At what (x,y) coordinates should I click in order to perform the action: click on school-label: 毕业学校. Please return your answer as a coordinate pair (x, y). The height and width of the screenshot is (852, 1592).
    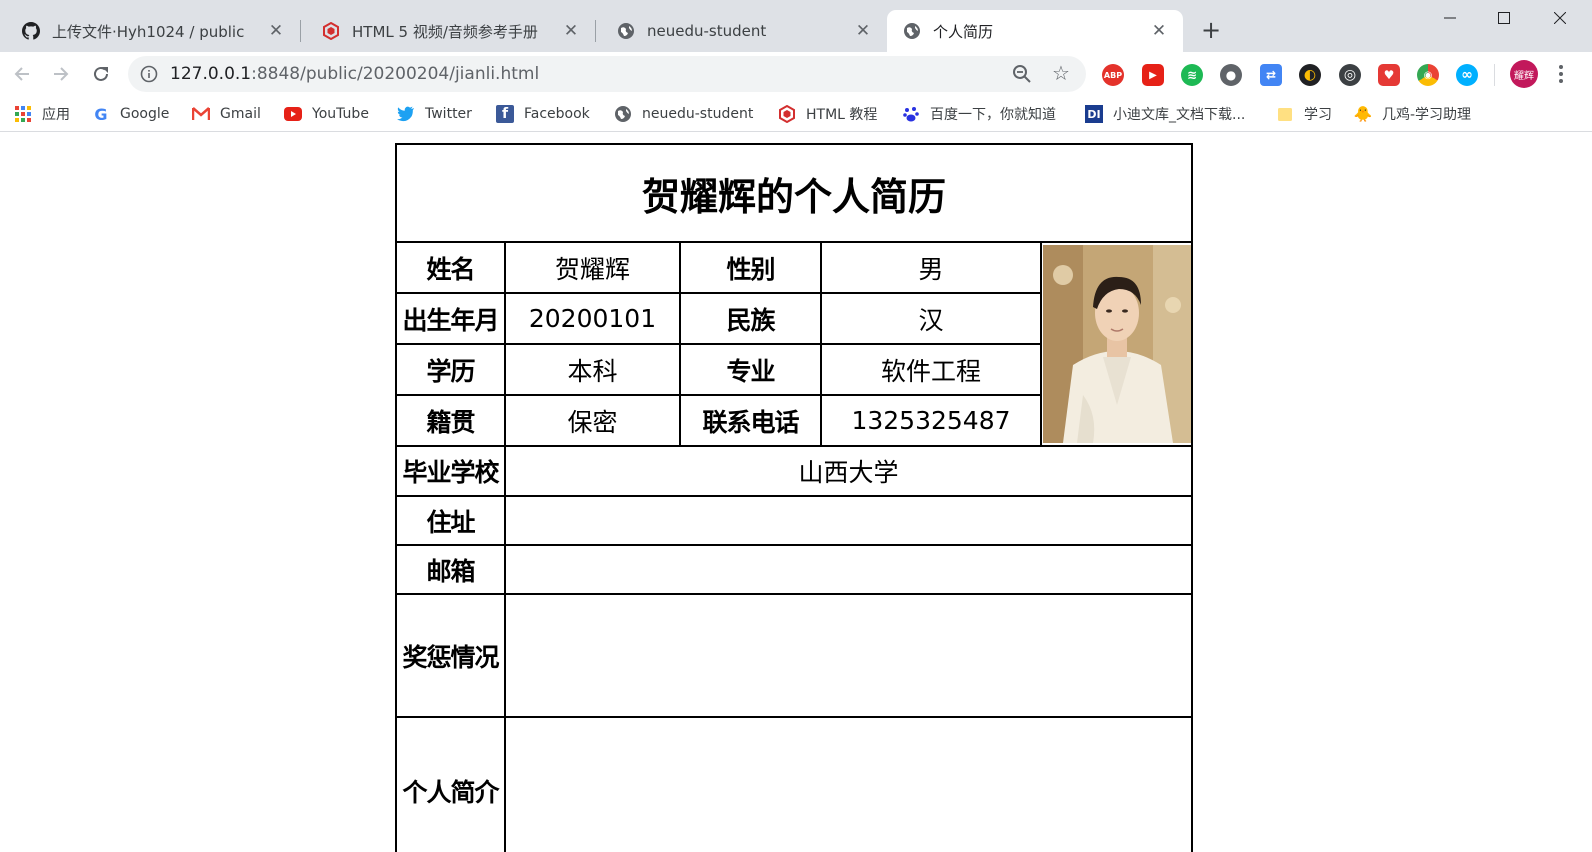
    Looking at the image, I should click on (450, 471).